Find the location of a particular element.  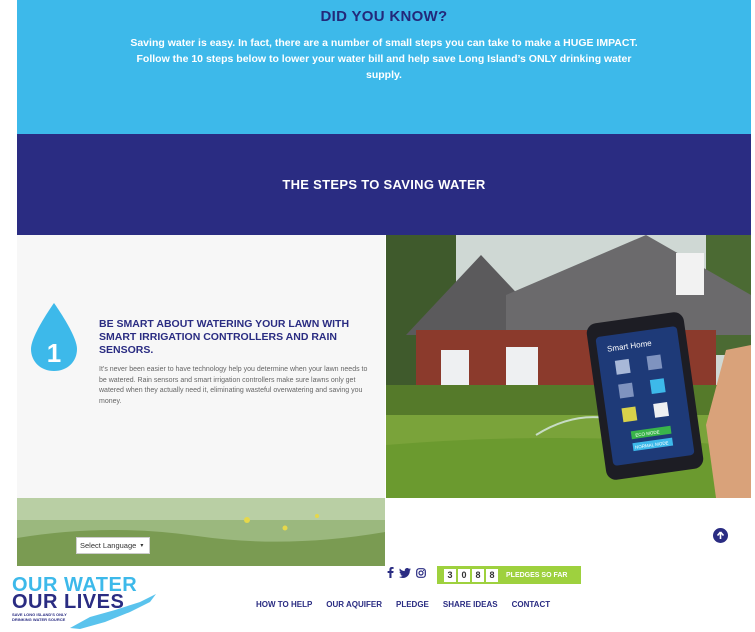

language-select: Select Language ▾ is located at coordinates (113, 545).